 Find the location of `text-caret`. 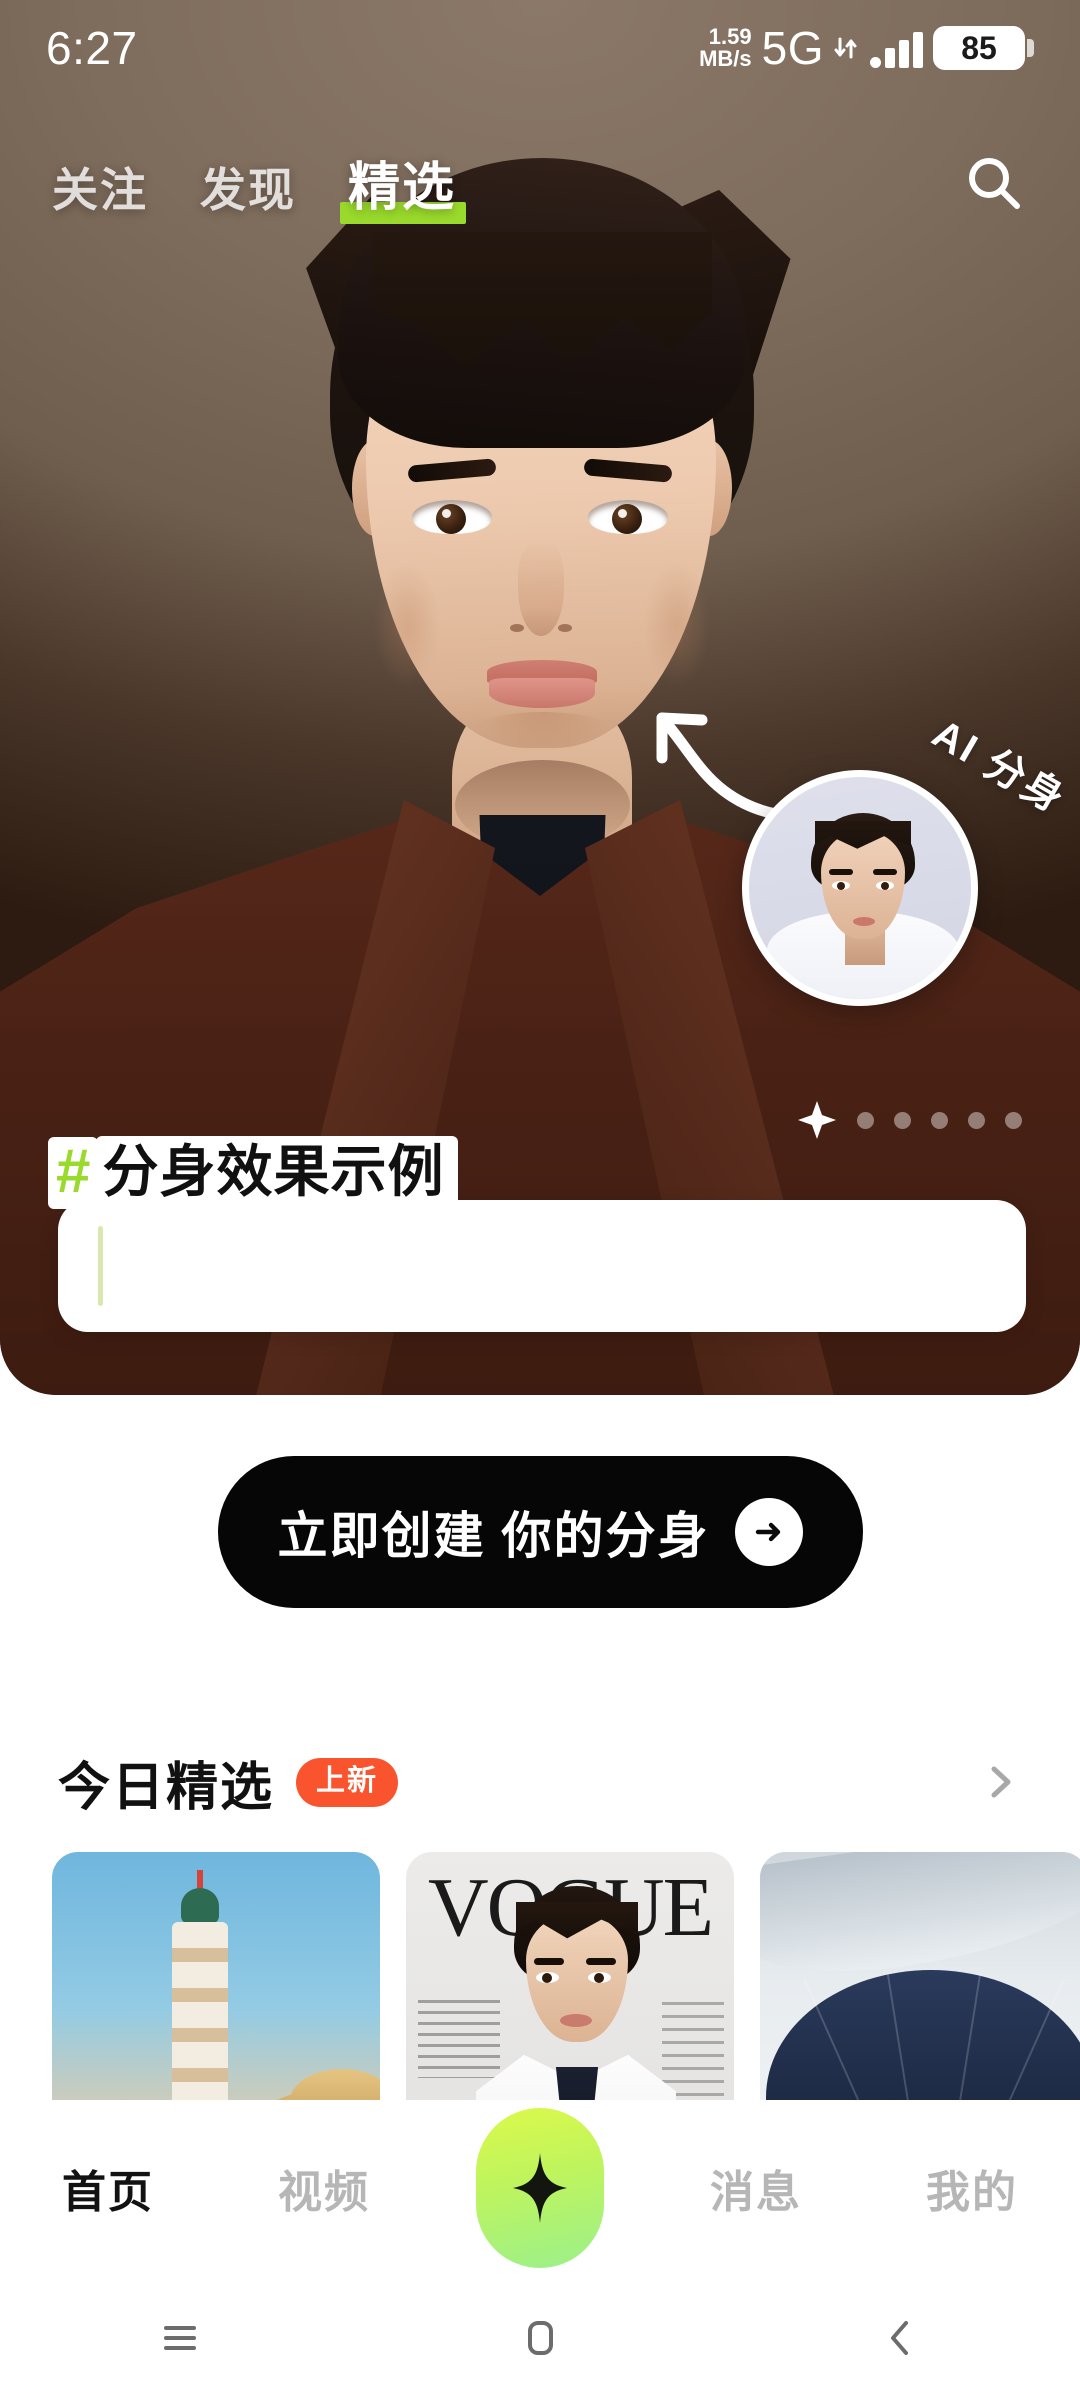

text-caret is located at coordinates (100, 1266).